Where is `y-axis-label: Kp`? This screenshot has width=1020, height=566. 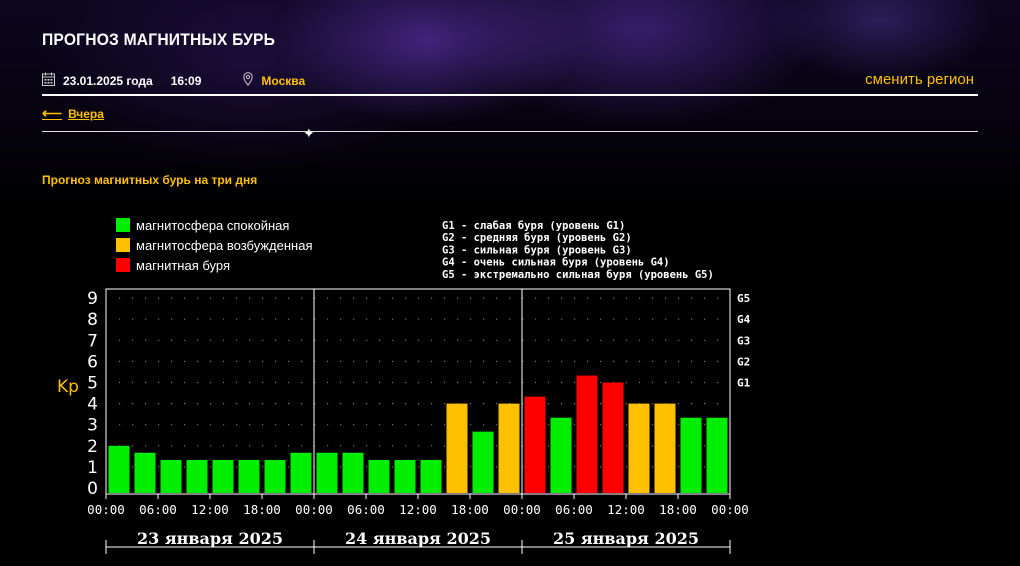 y-axis-label: Kp is located at coordinates (68, 387).